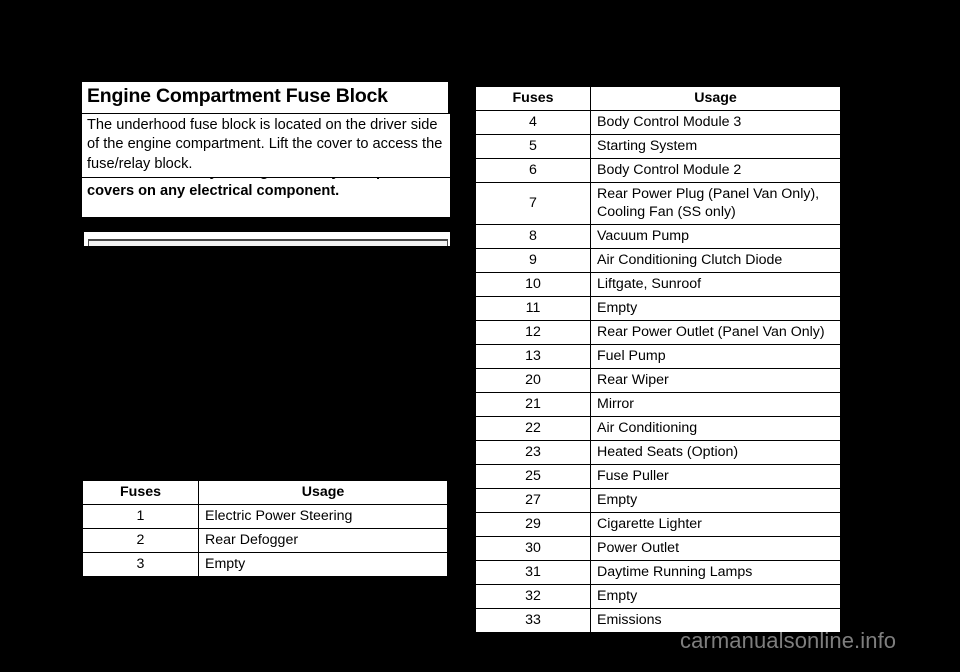  I want to click on table-row: 13 Fuel Pump, so click(658, 356).